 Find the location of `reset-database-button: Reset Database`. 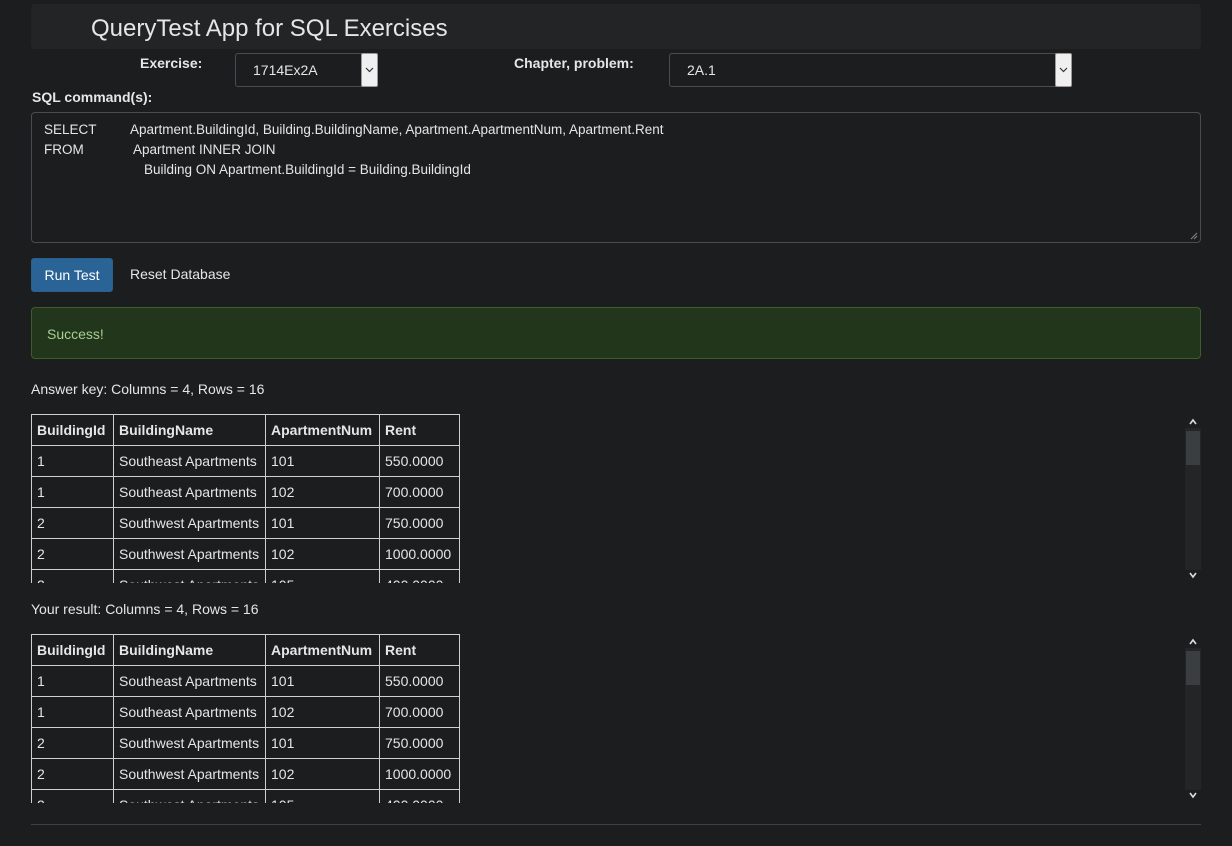

reset-database-button: Reset Database is located at coordinates (180, 274).